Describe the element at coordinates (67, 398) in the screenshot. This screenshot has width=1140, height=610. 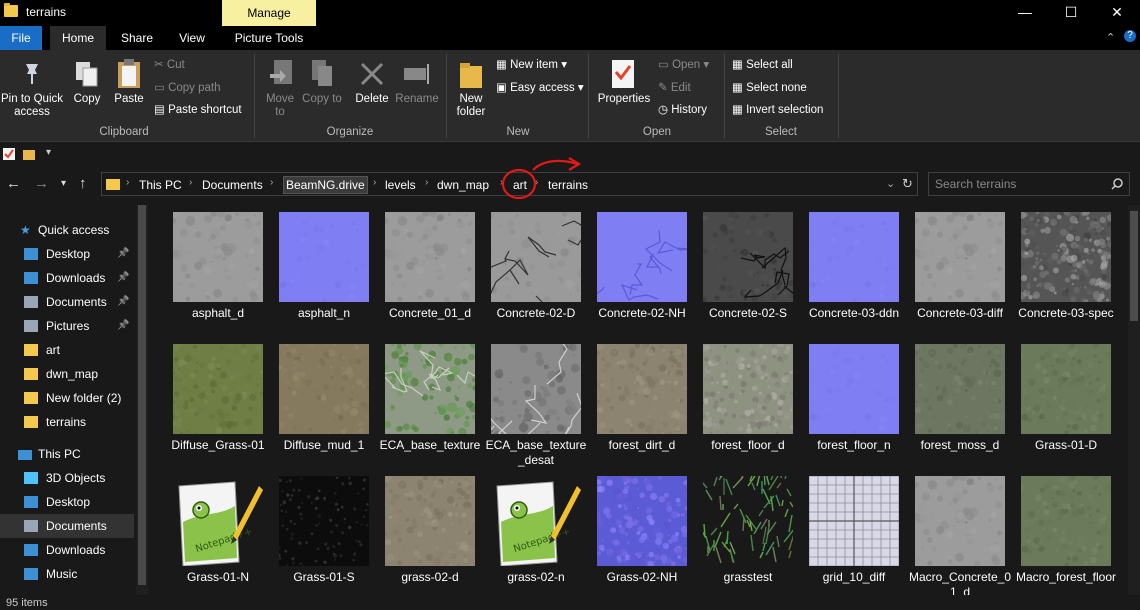
I see `sidebar-item-new-folder-2-: New folder (2)` at that location.